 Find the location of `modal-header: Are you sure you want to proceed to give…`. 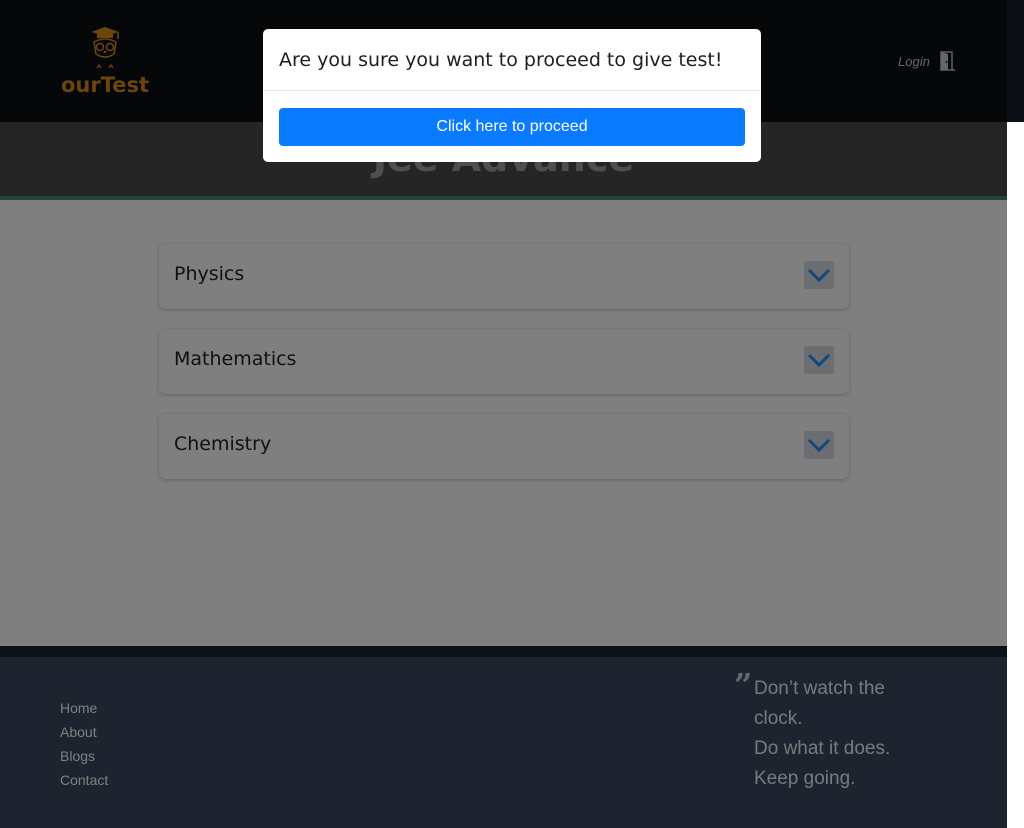

modal-header: Are you sure you want to proceed to give… is located at coordinates (512, 60).